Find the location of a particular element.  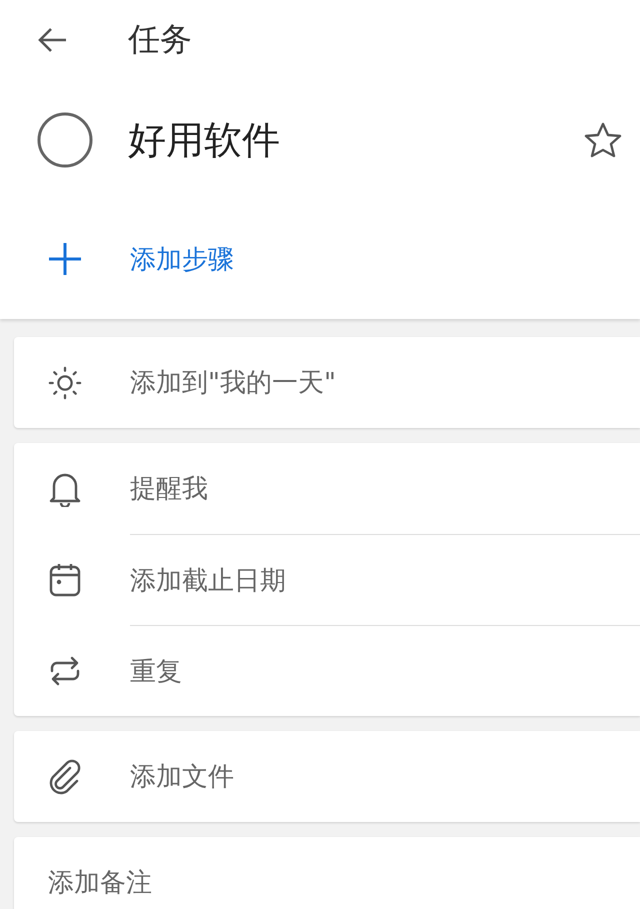

option-item: 提醒我 is located at coordinates (385, 488).